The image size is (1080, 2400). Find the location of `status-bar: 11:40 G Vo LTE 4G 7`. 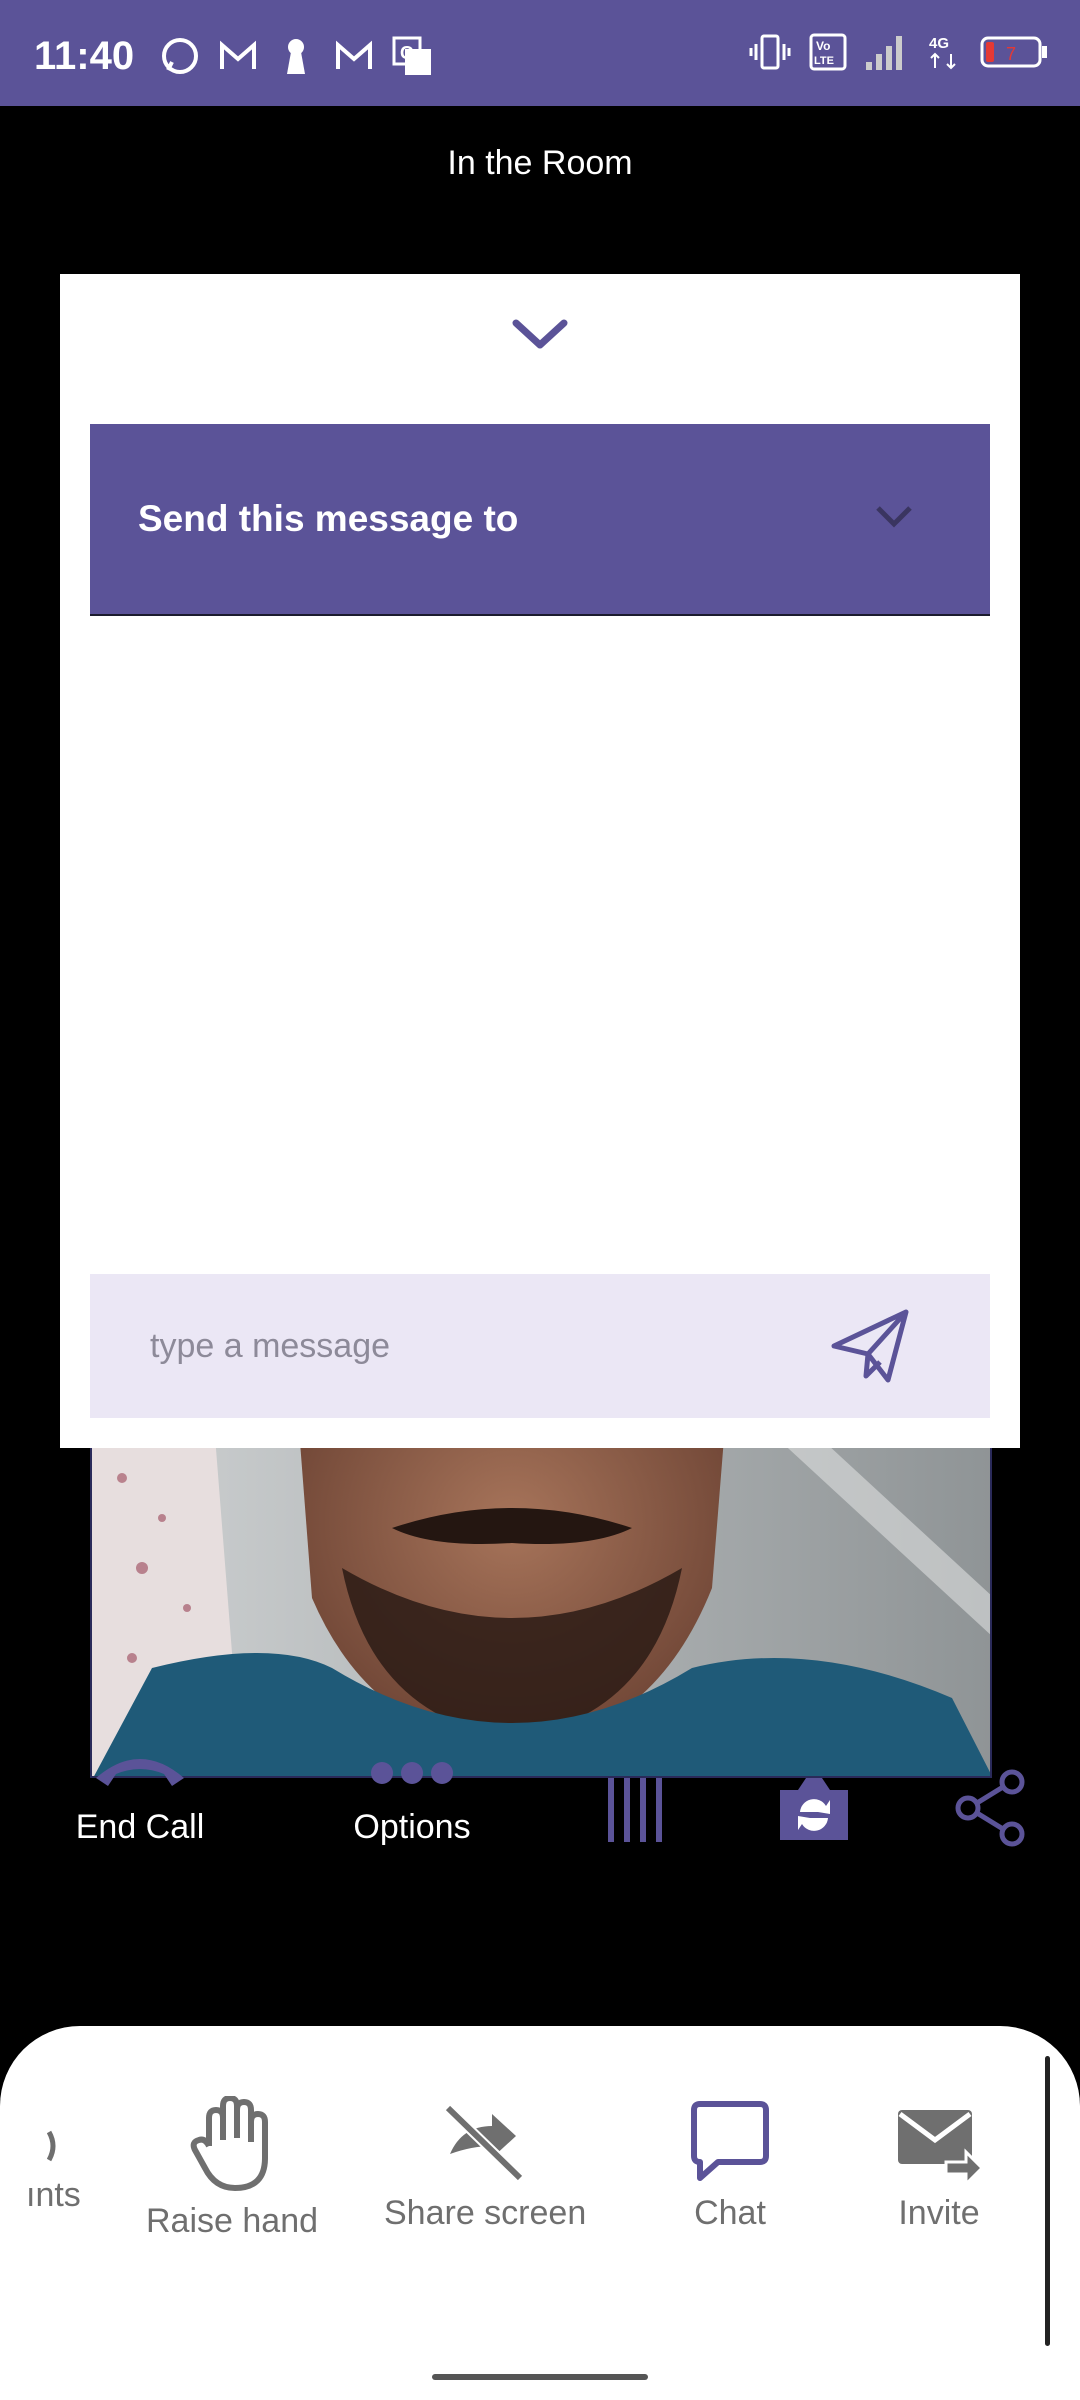

status-bar: 11:40 G Vo LTE 4G 7 is located at coordinates (540, 53).